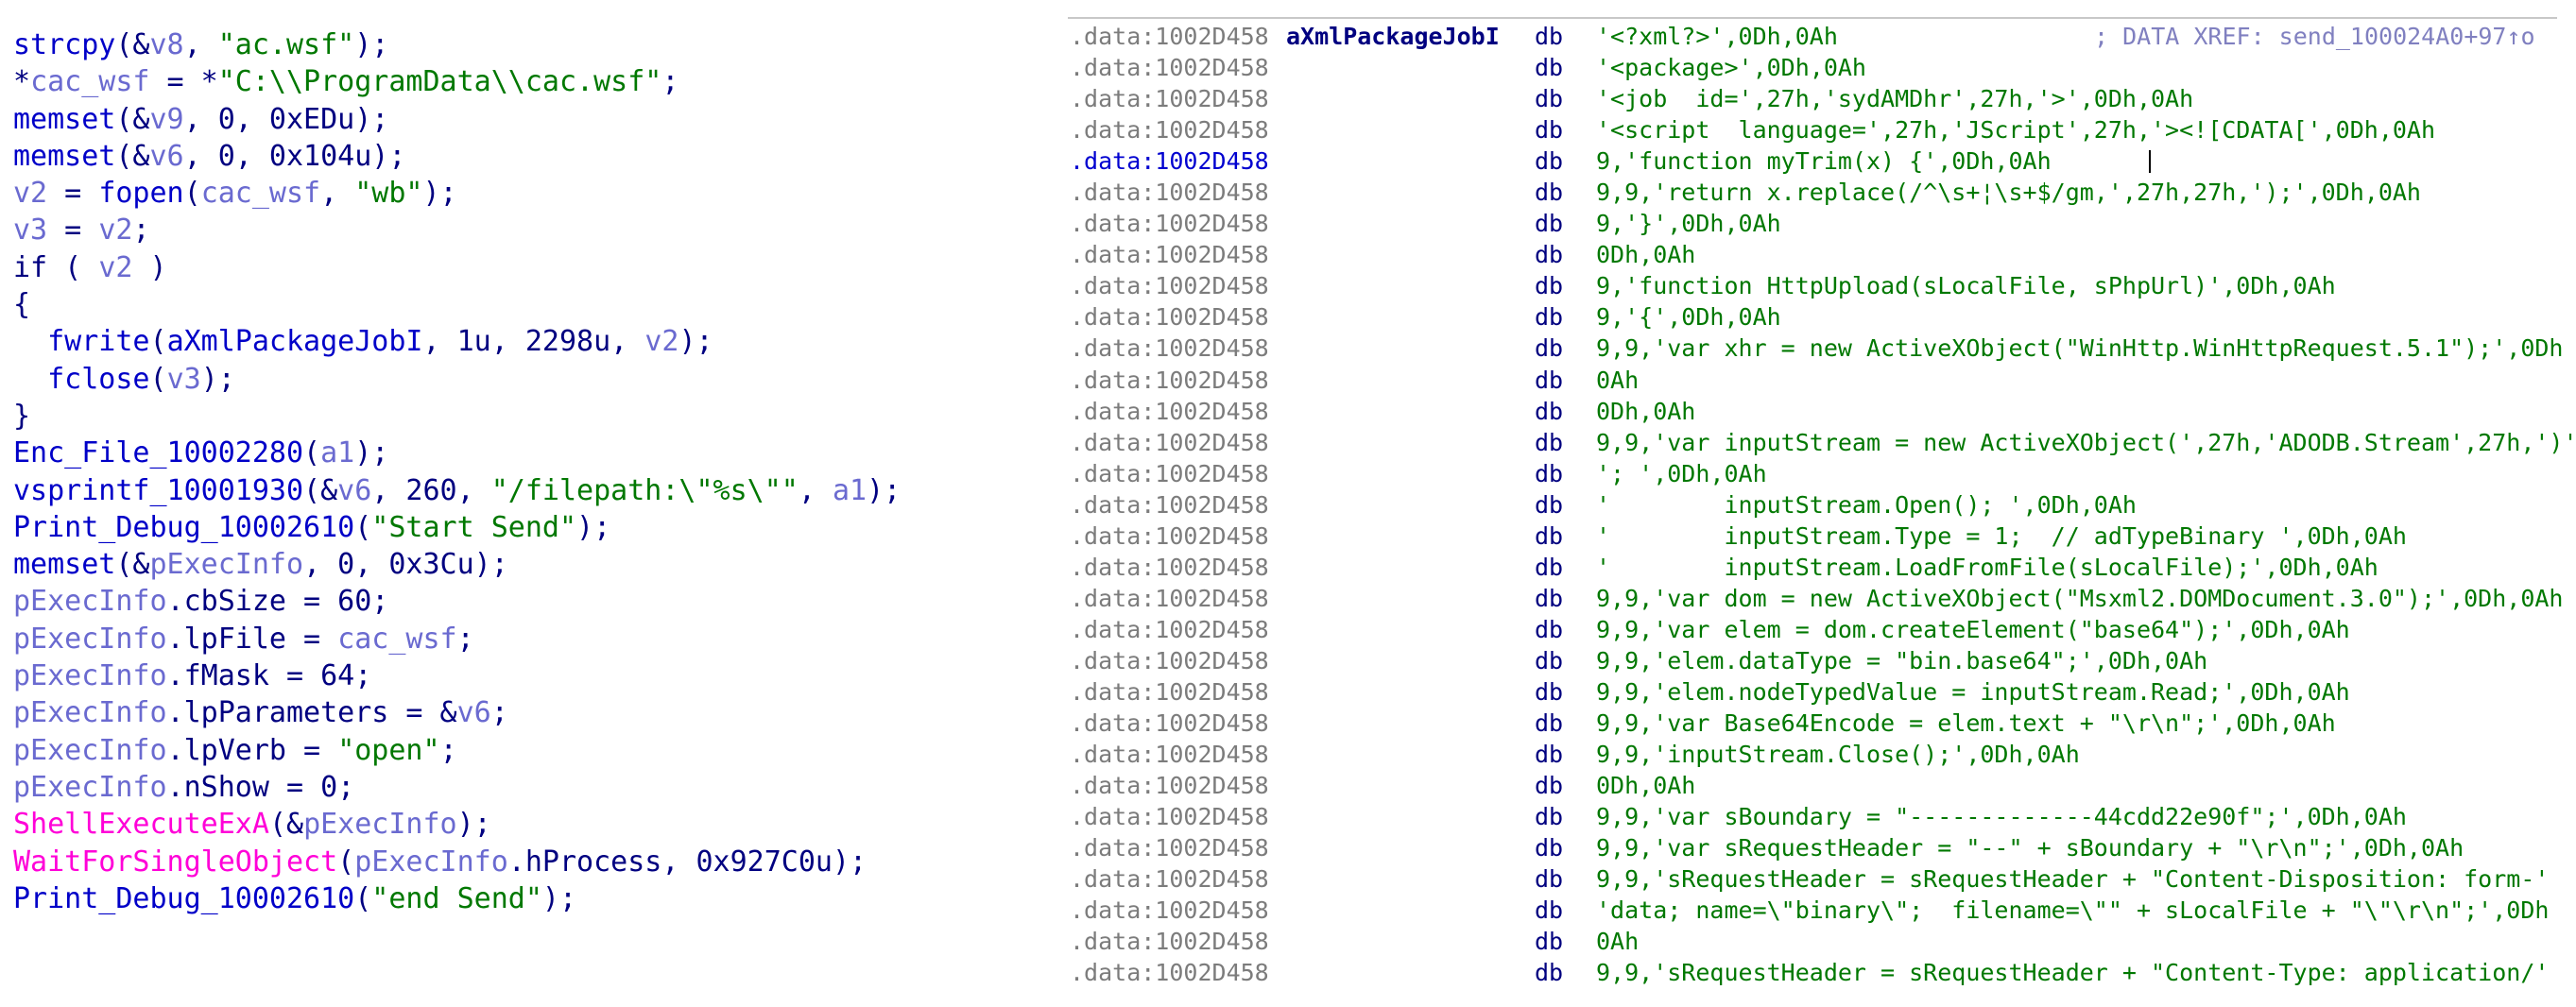  I want to click on pseudocode-line: ShellExecuteExA(&pExecInfo);, so click(457, 824).